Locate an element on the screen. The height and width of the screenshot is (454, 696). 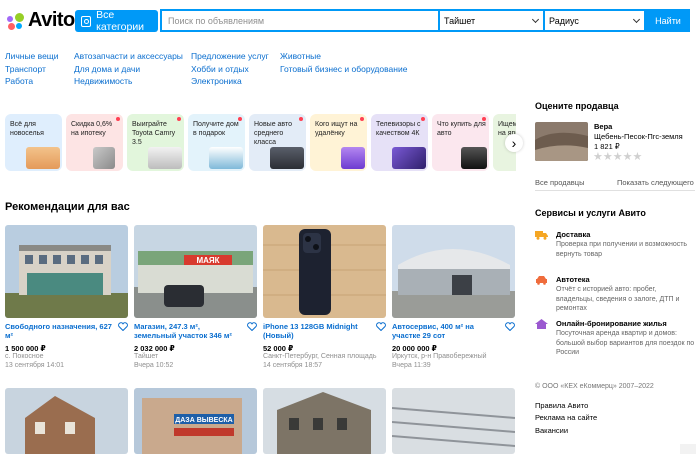
listing-date: 13 сентября 14:01 is located at coordinates (35, 365).